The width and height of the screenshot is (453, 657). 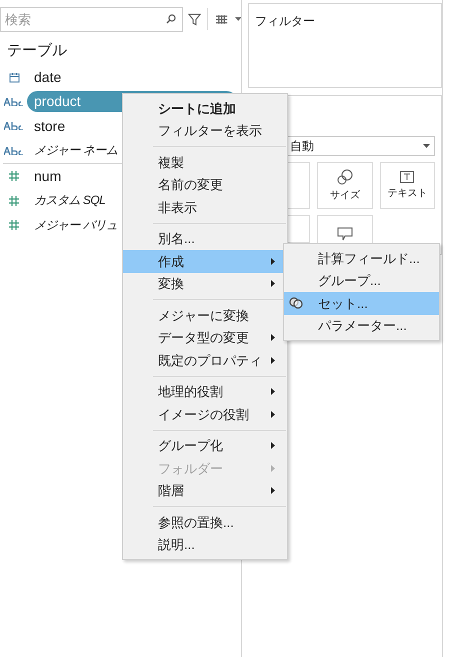 What do you see at coordinates (285, 21) in the screenshot?
I see `card-title: フィルター` at bounding box center [285, 21].